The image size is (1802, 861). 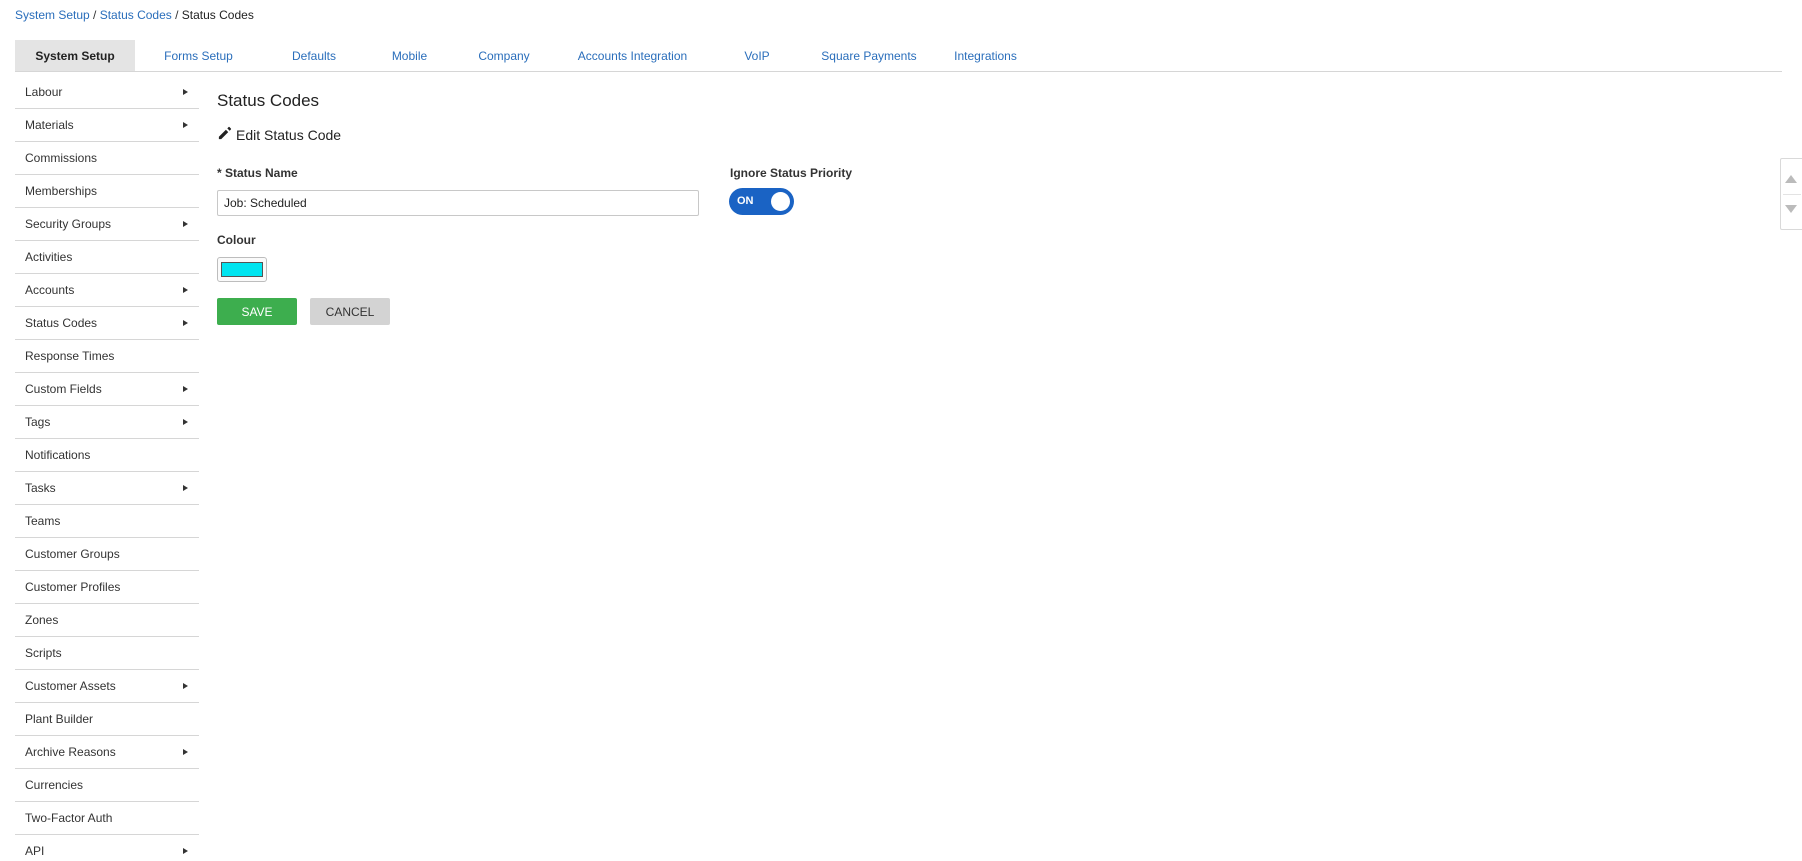 I want to click on tab-integrations: Integrations, so click(x=985, y=55).